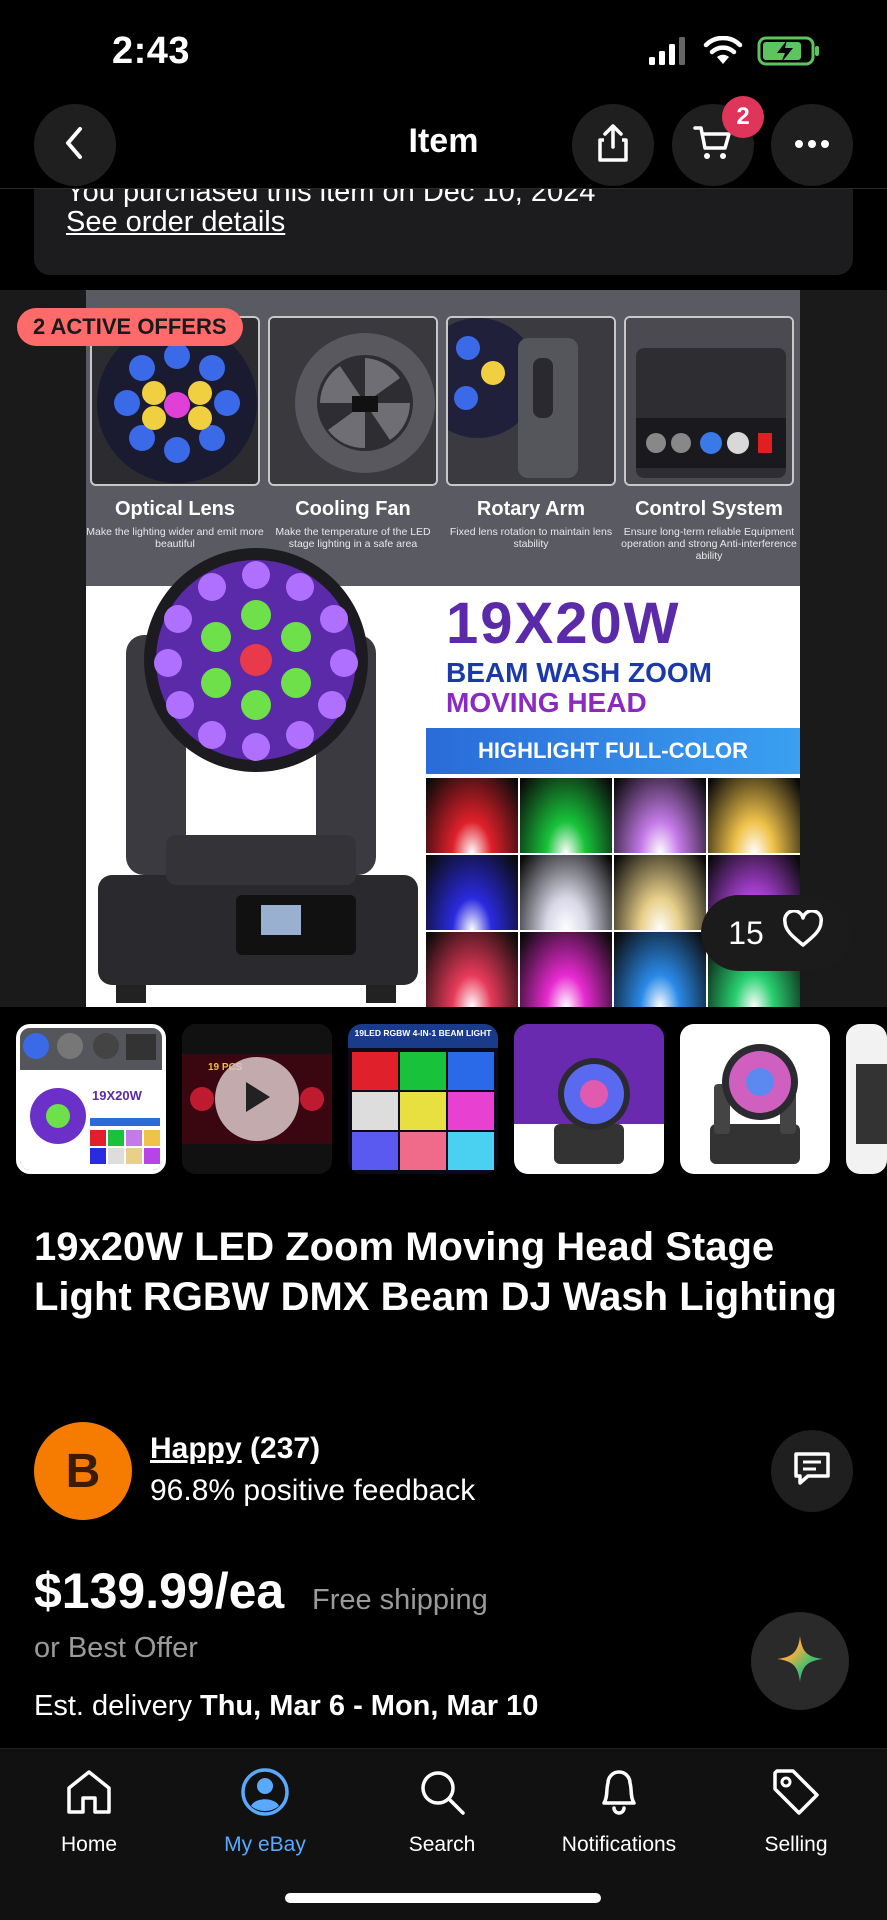 The image size is (887, 1920). Describe the element at coordinates (353, 509) in the screenshot. I see `feature-title: Cooling Fan` at that location.